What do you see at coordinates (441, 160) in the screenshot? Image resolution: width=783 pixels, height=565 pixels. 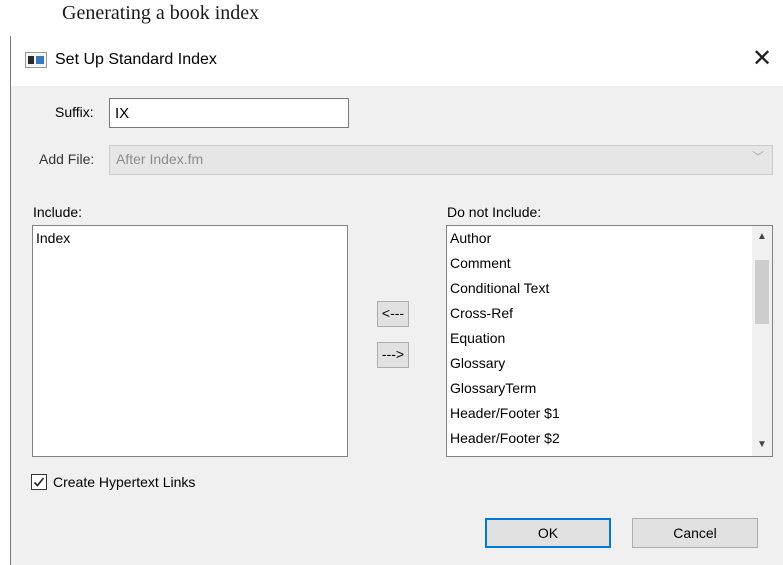 I see `add-file-dropdown: After Index.fm ﹀` at bounding box center [441, 160].